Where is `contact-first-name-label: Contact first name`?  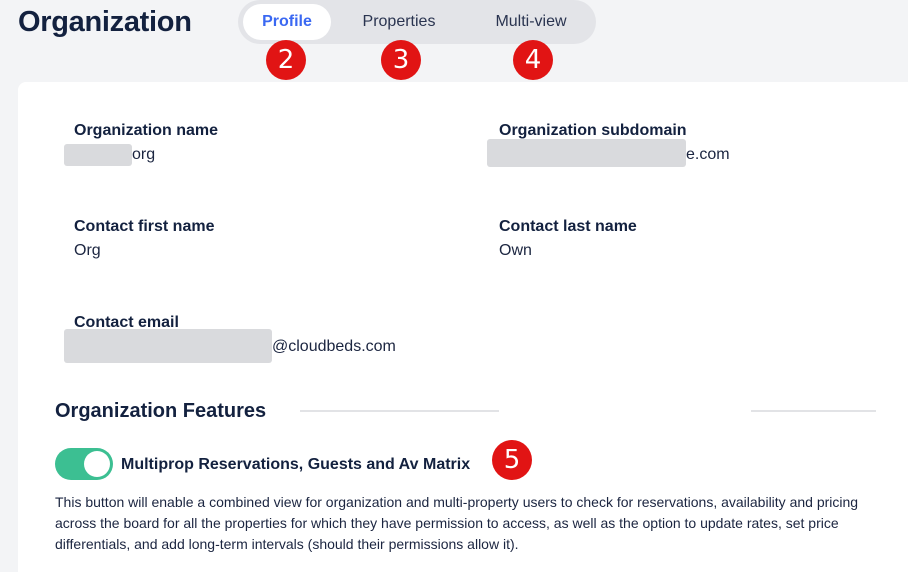 contact-first-name-label: Contact first name is located at coordinates (144, 226).